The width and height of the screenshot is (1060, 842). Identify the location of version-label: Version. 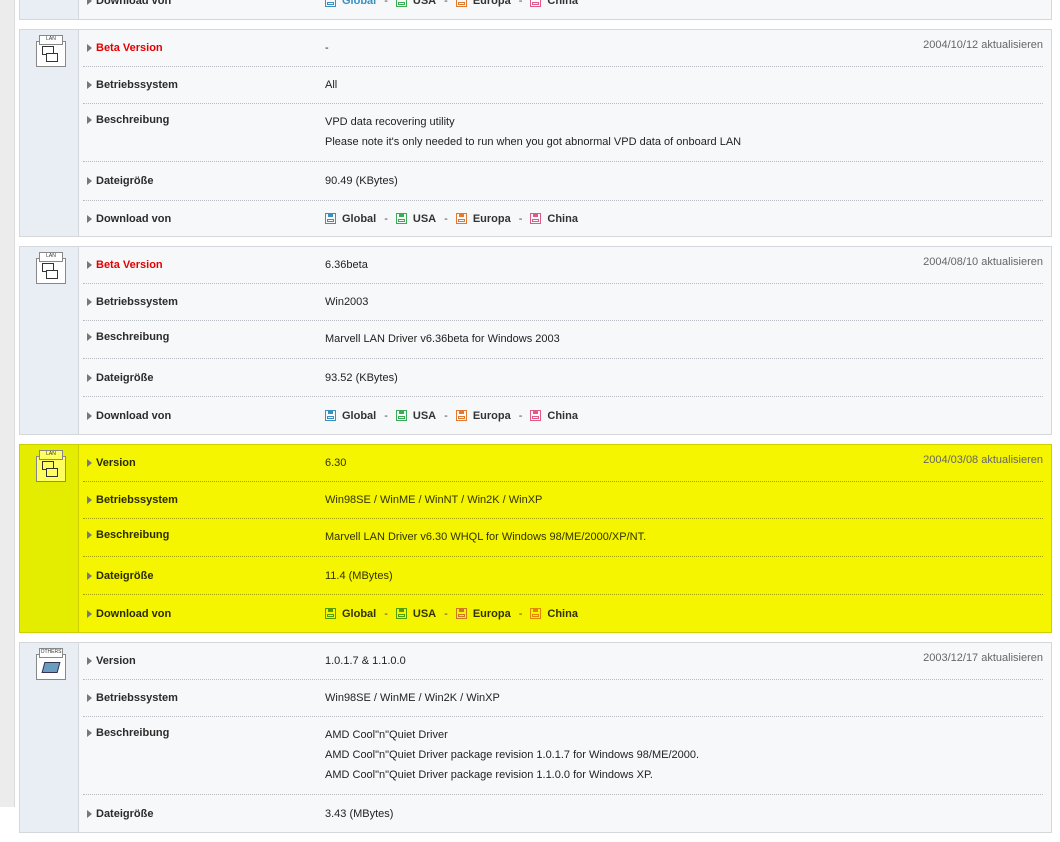
(204, 661).